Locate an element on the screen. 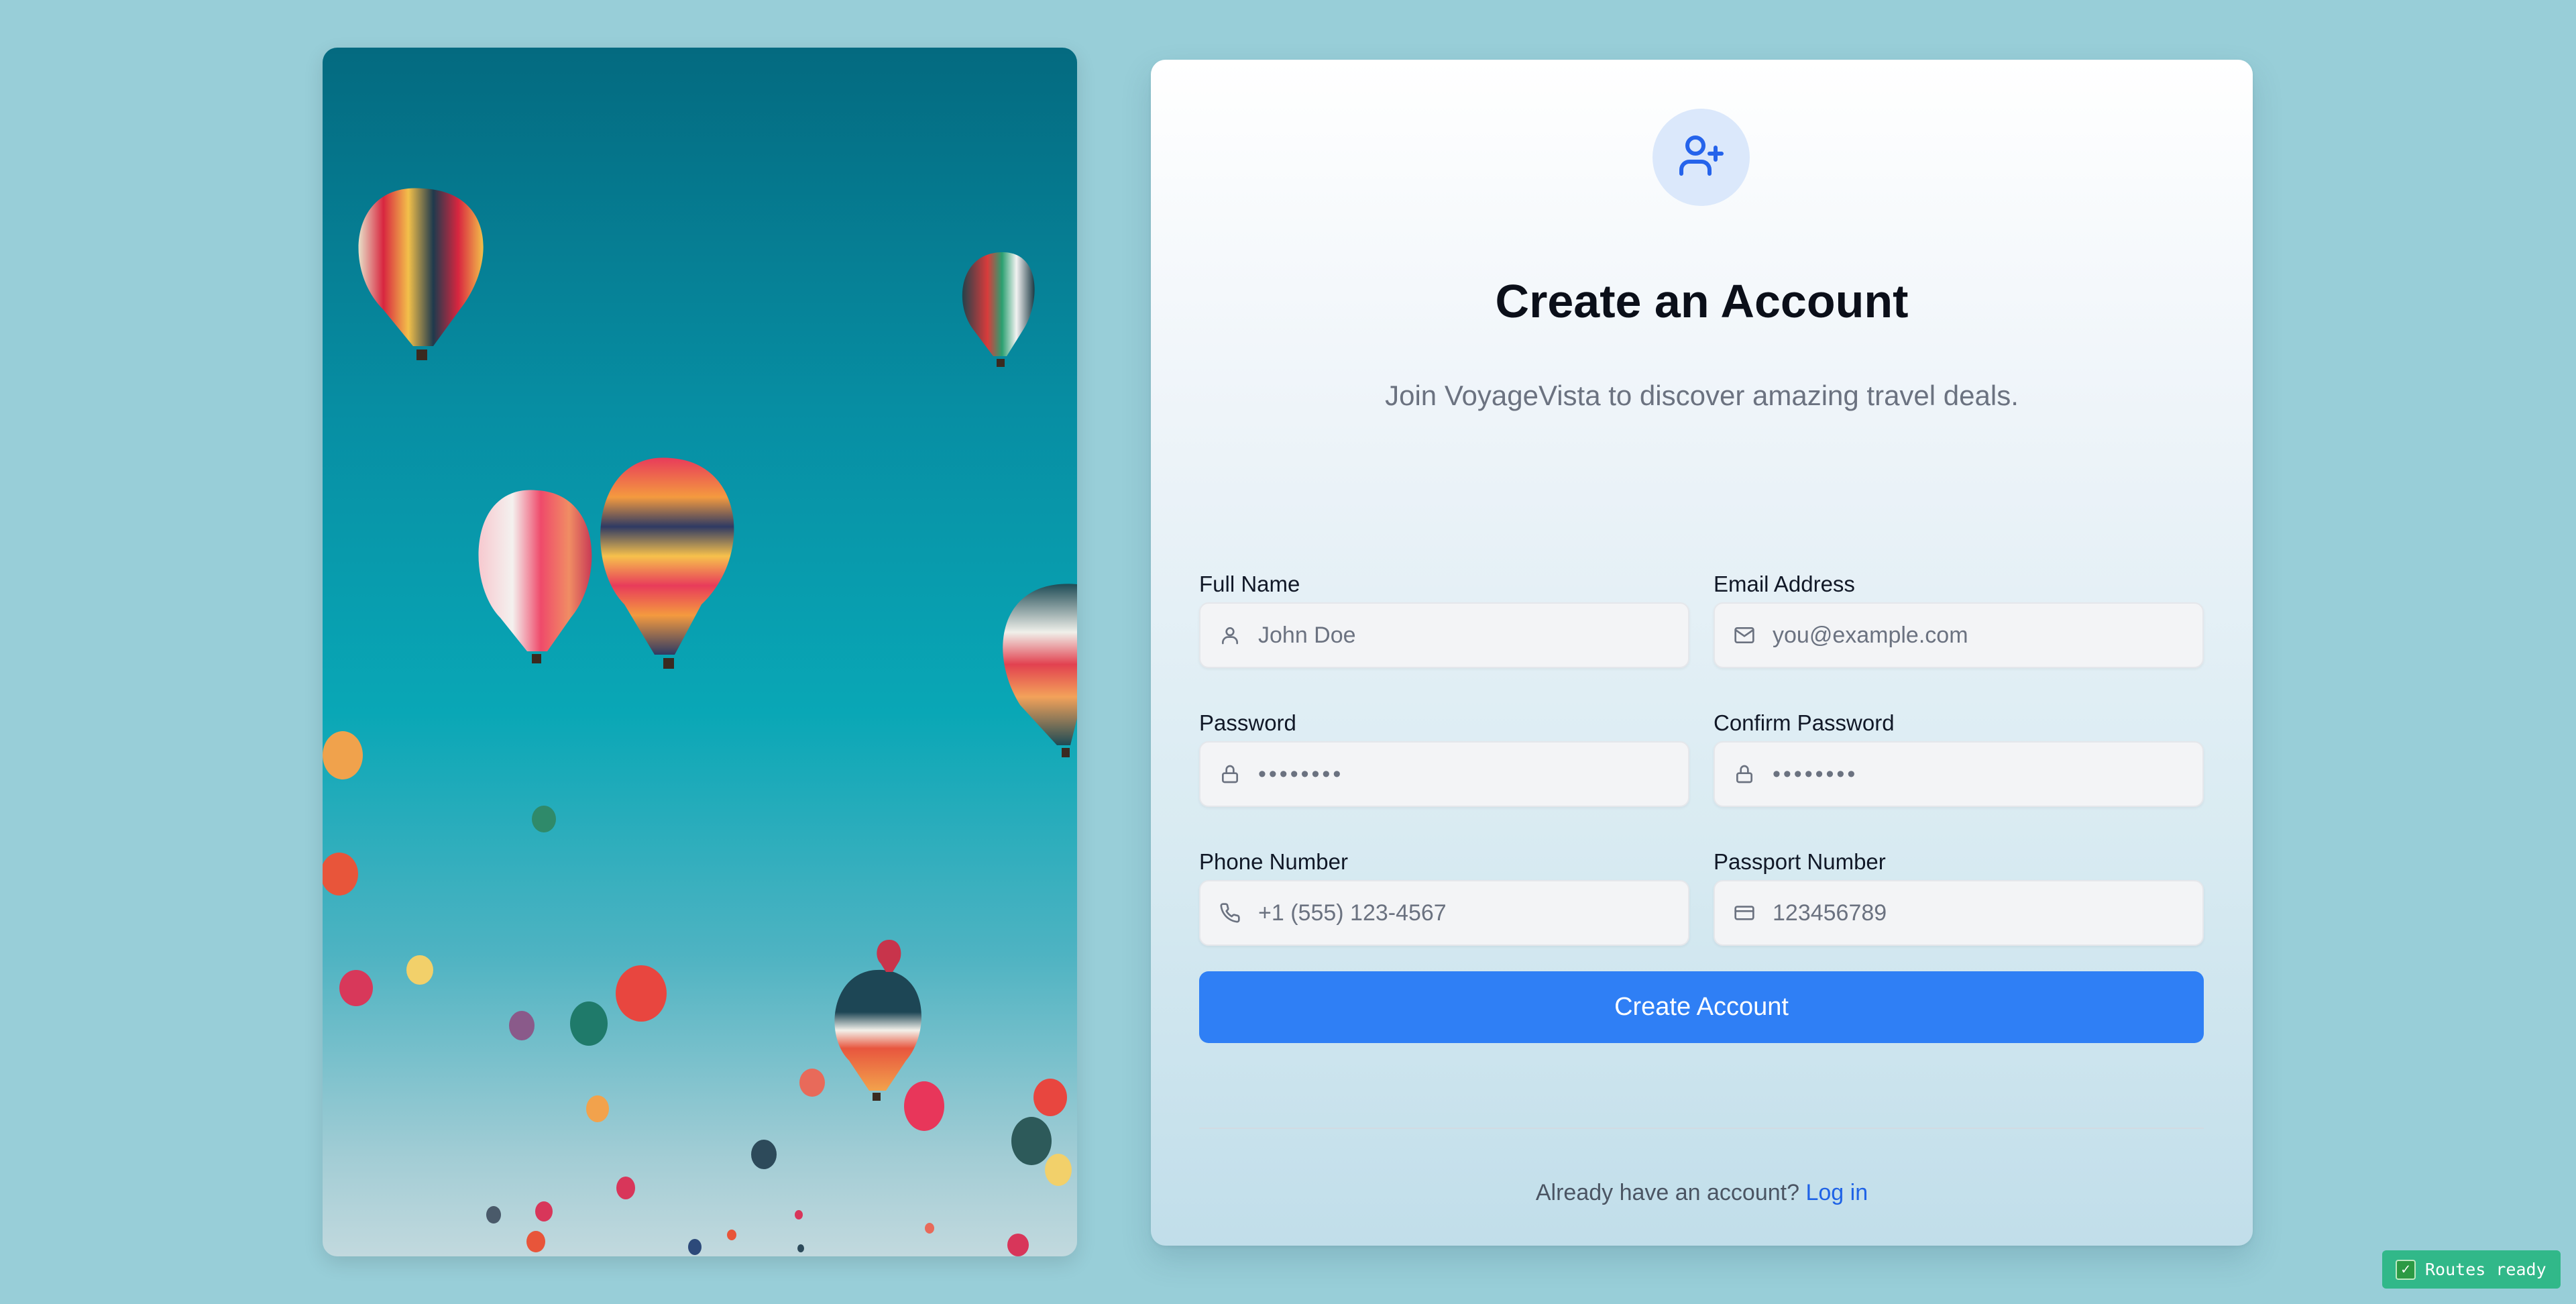  mail-icon is located at coordinates (1744, 635).